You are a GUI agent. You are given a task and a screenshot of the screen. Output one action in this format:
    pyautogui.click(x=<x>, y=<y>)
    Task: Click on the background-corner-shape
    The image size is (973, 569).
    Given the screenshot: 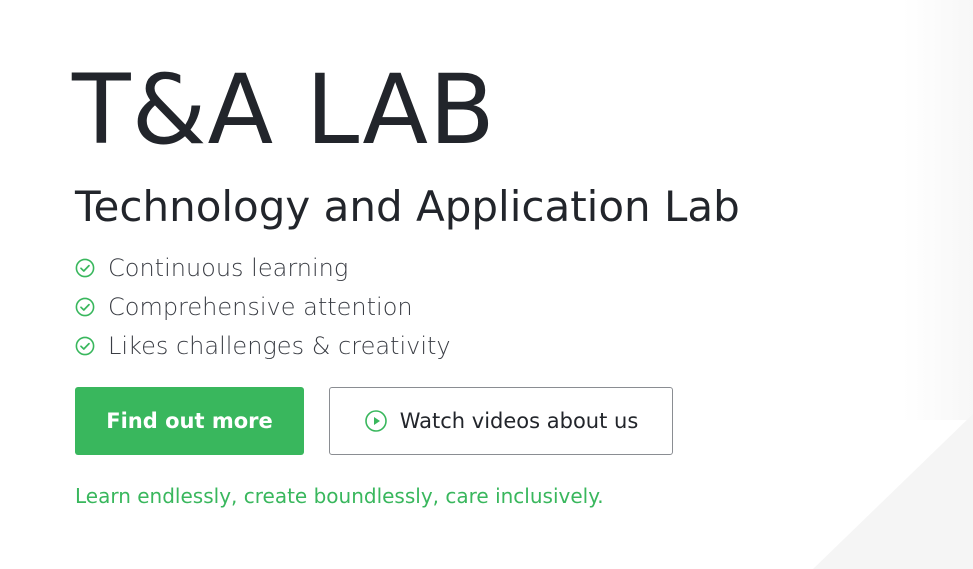 What is the action you would take?
    pyautogui.click(x=893, y=491)
    